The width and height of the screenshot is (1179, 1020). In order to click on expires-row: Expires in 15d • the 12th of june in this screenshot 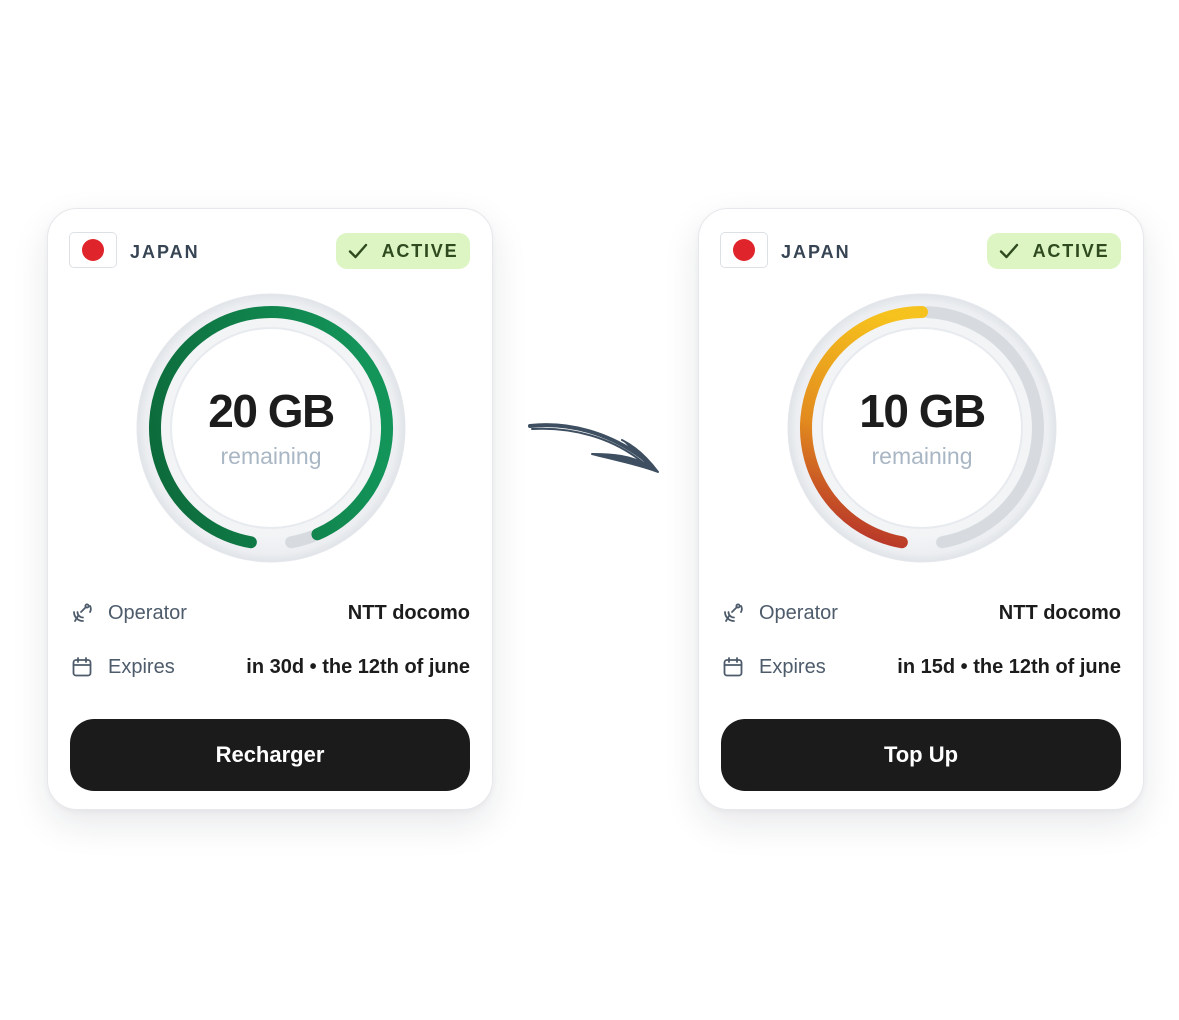, I will do `click(921, 667)`.